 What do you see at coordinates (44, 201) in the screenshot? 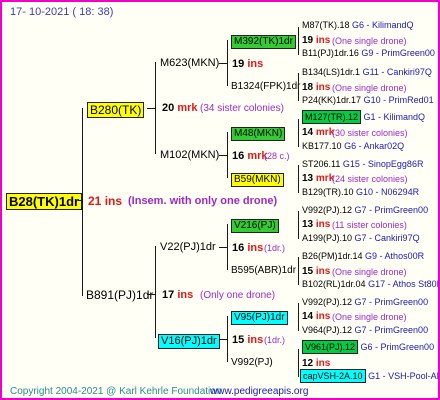
I see `root-queen: B28(TK)1dr` at bounding box center [44, 201].